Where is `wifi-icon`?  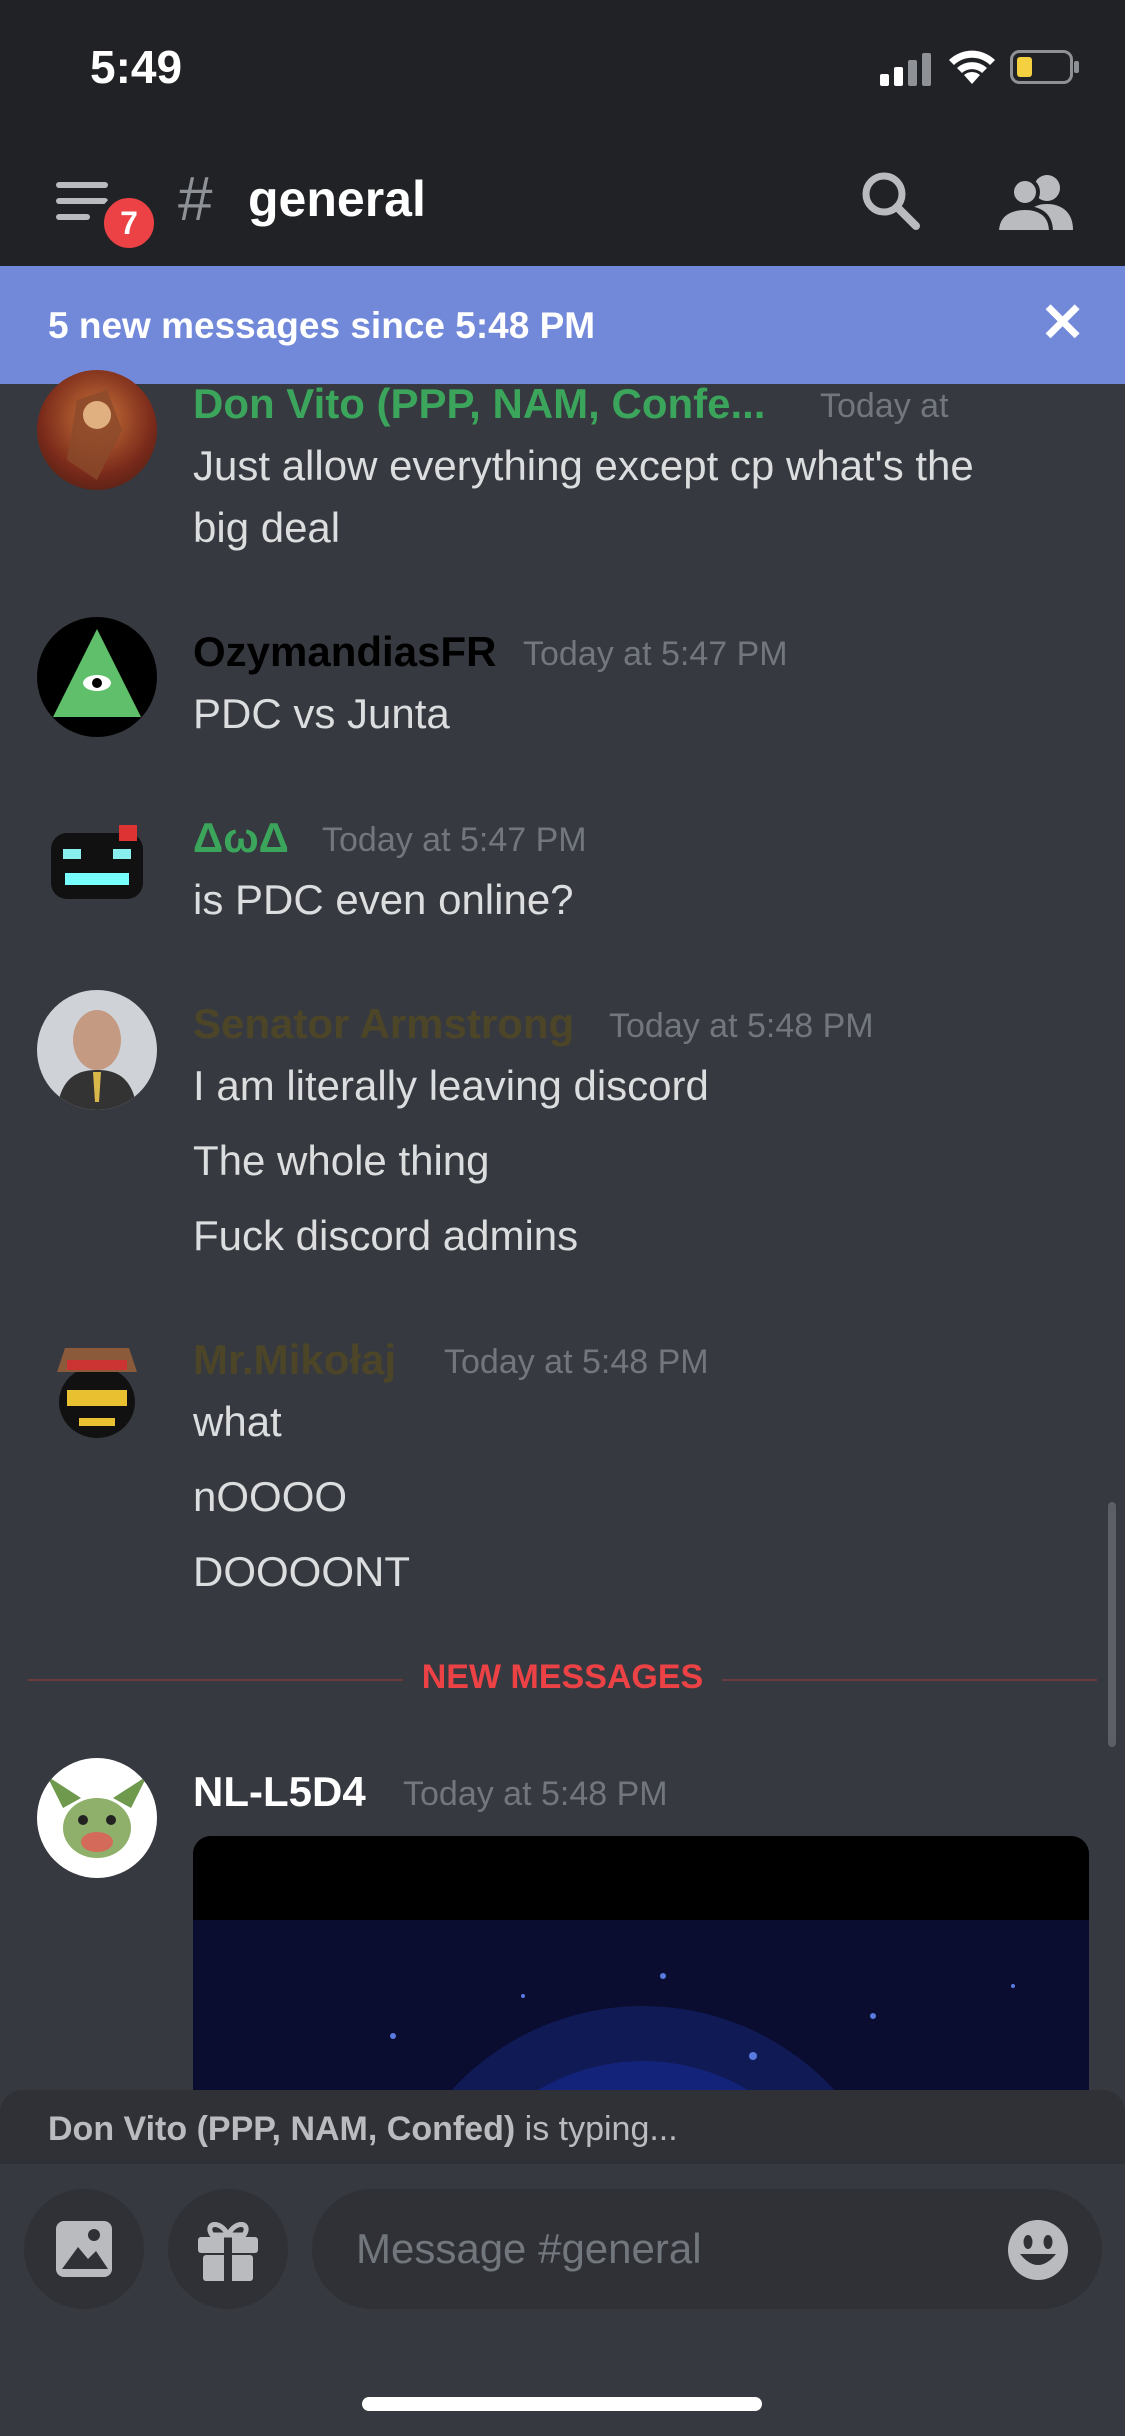
wifi-icon is located at coordinates (972, 67).